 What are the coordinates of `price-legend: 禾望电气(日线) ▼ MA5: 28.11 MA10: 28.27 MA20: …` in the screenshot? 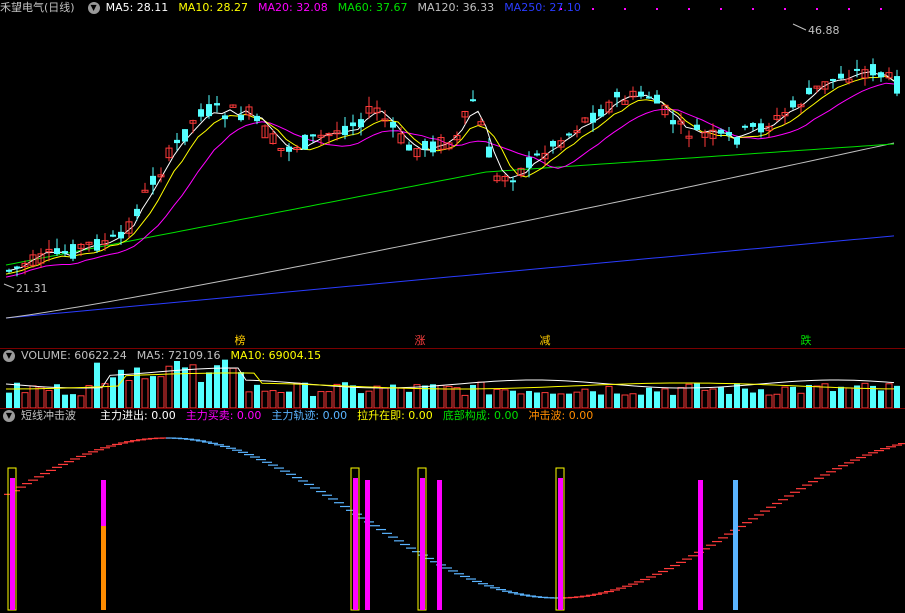 It's located at (292, 8).